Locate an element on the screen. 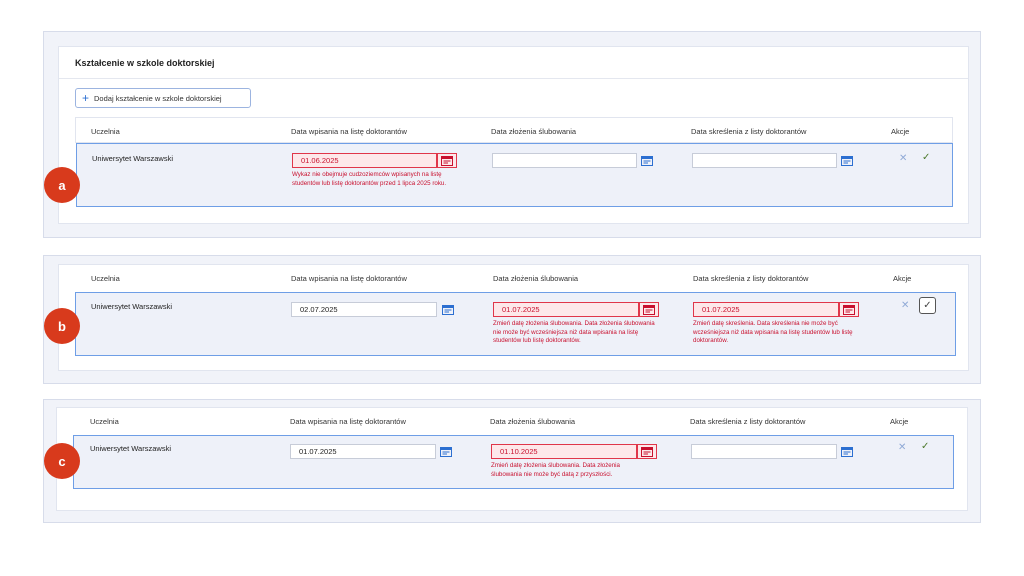 The image size is (1024, 576). add-doctoral-button: + Dodaj kształcenie w szkole doktorskiej is located at coordinates (163, 98).